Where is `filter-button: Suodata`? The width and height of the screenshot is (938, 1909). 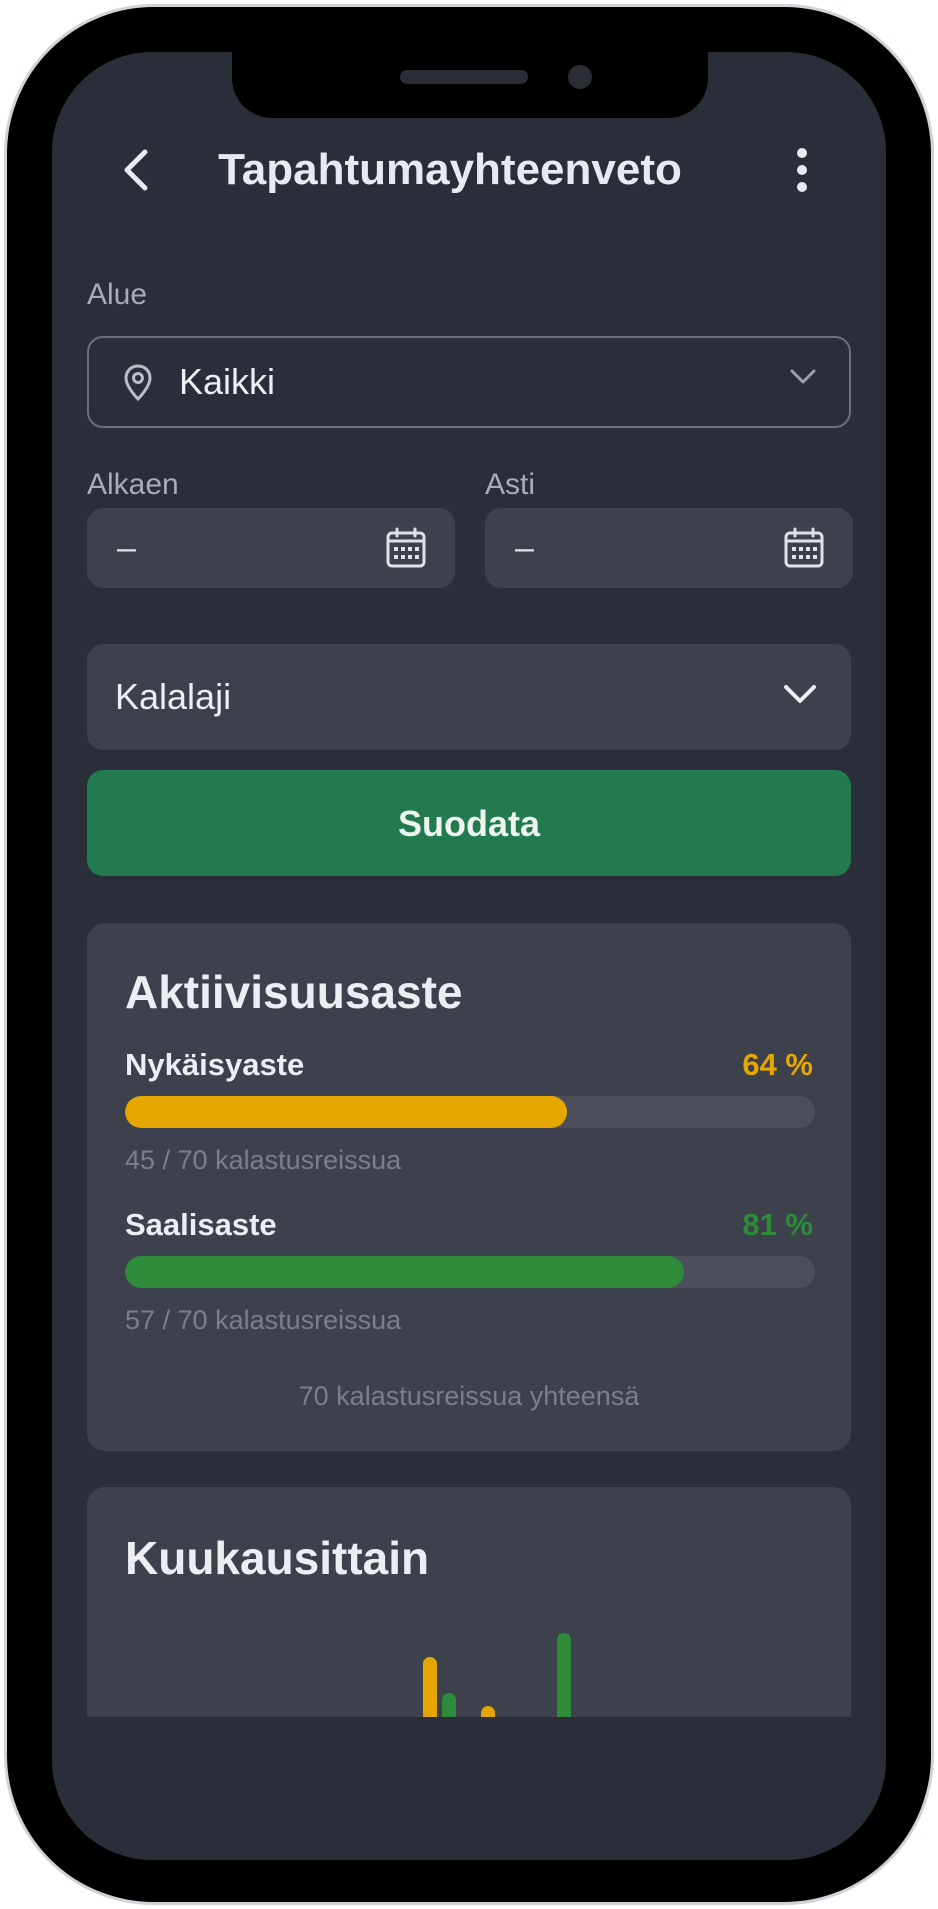
filter-button: Suodata is located at coordinates (469, 823).